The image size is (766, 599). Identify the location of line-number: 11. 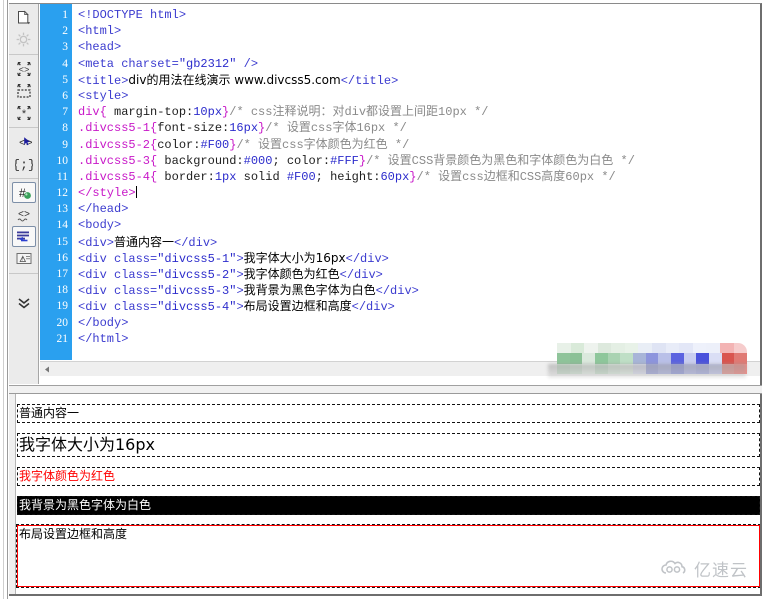
(62, 176).